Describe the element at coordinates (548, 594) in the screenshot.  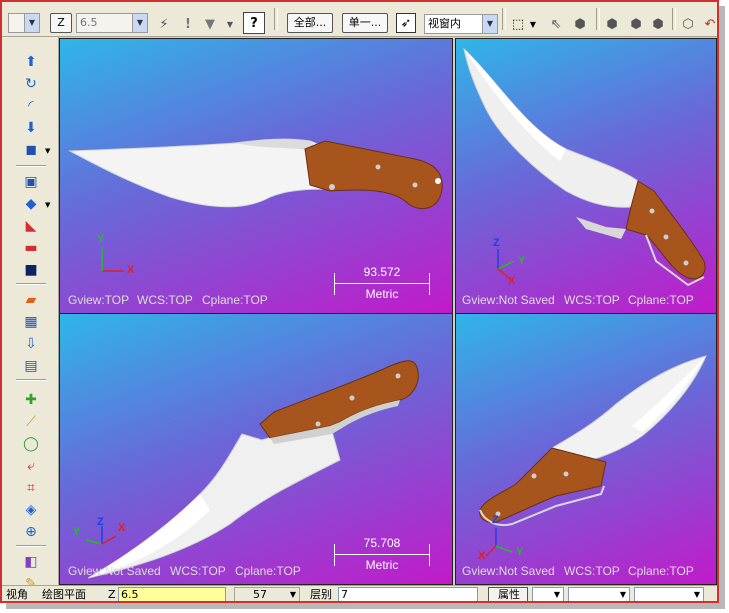
I see `point-style-select: ▼` at that location.